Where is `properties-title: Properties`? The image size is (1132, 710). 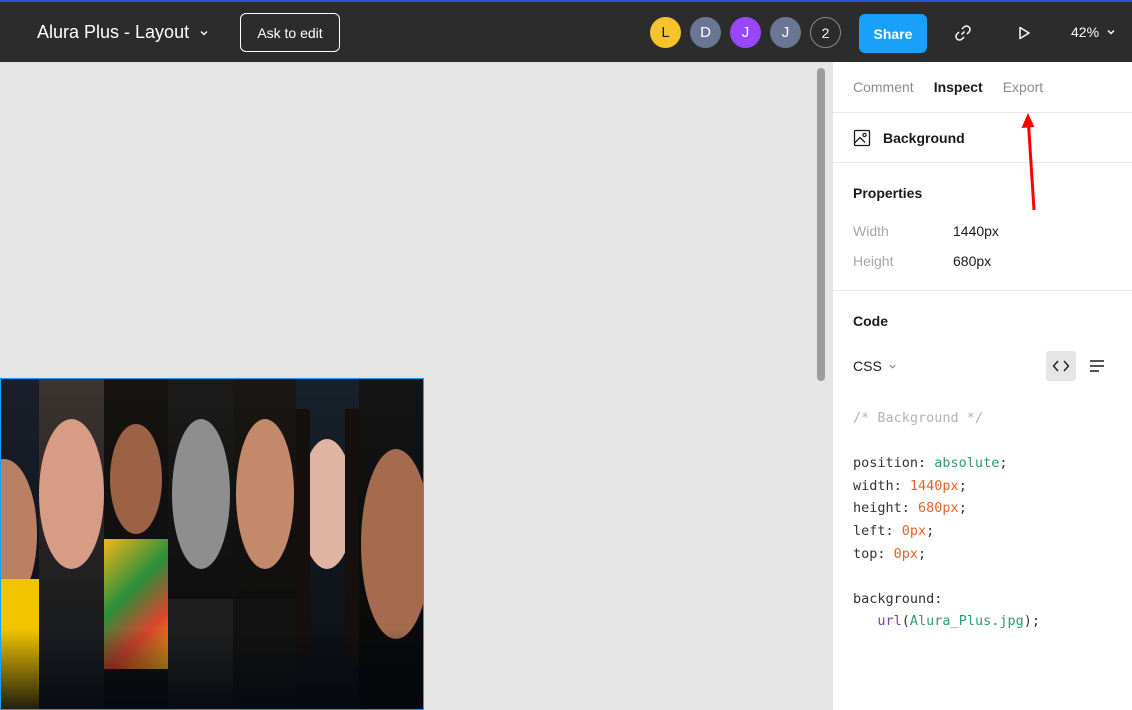
properties-title: Properties is located at coordinates (888, 193).